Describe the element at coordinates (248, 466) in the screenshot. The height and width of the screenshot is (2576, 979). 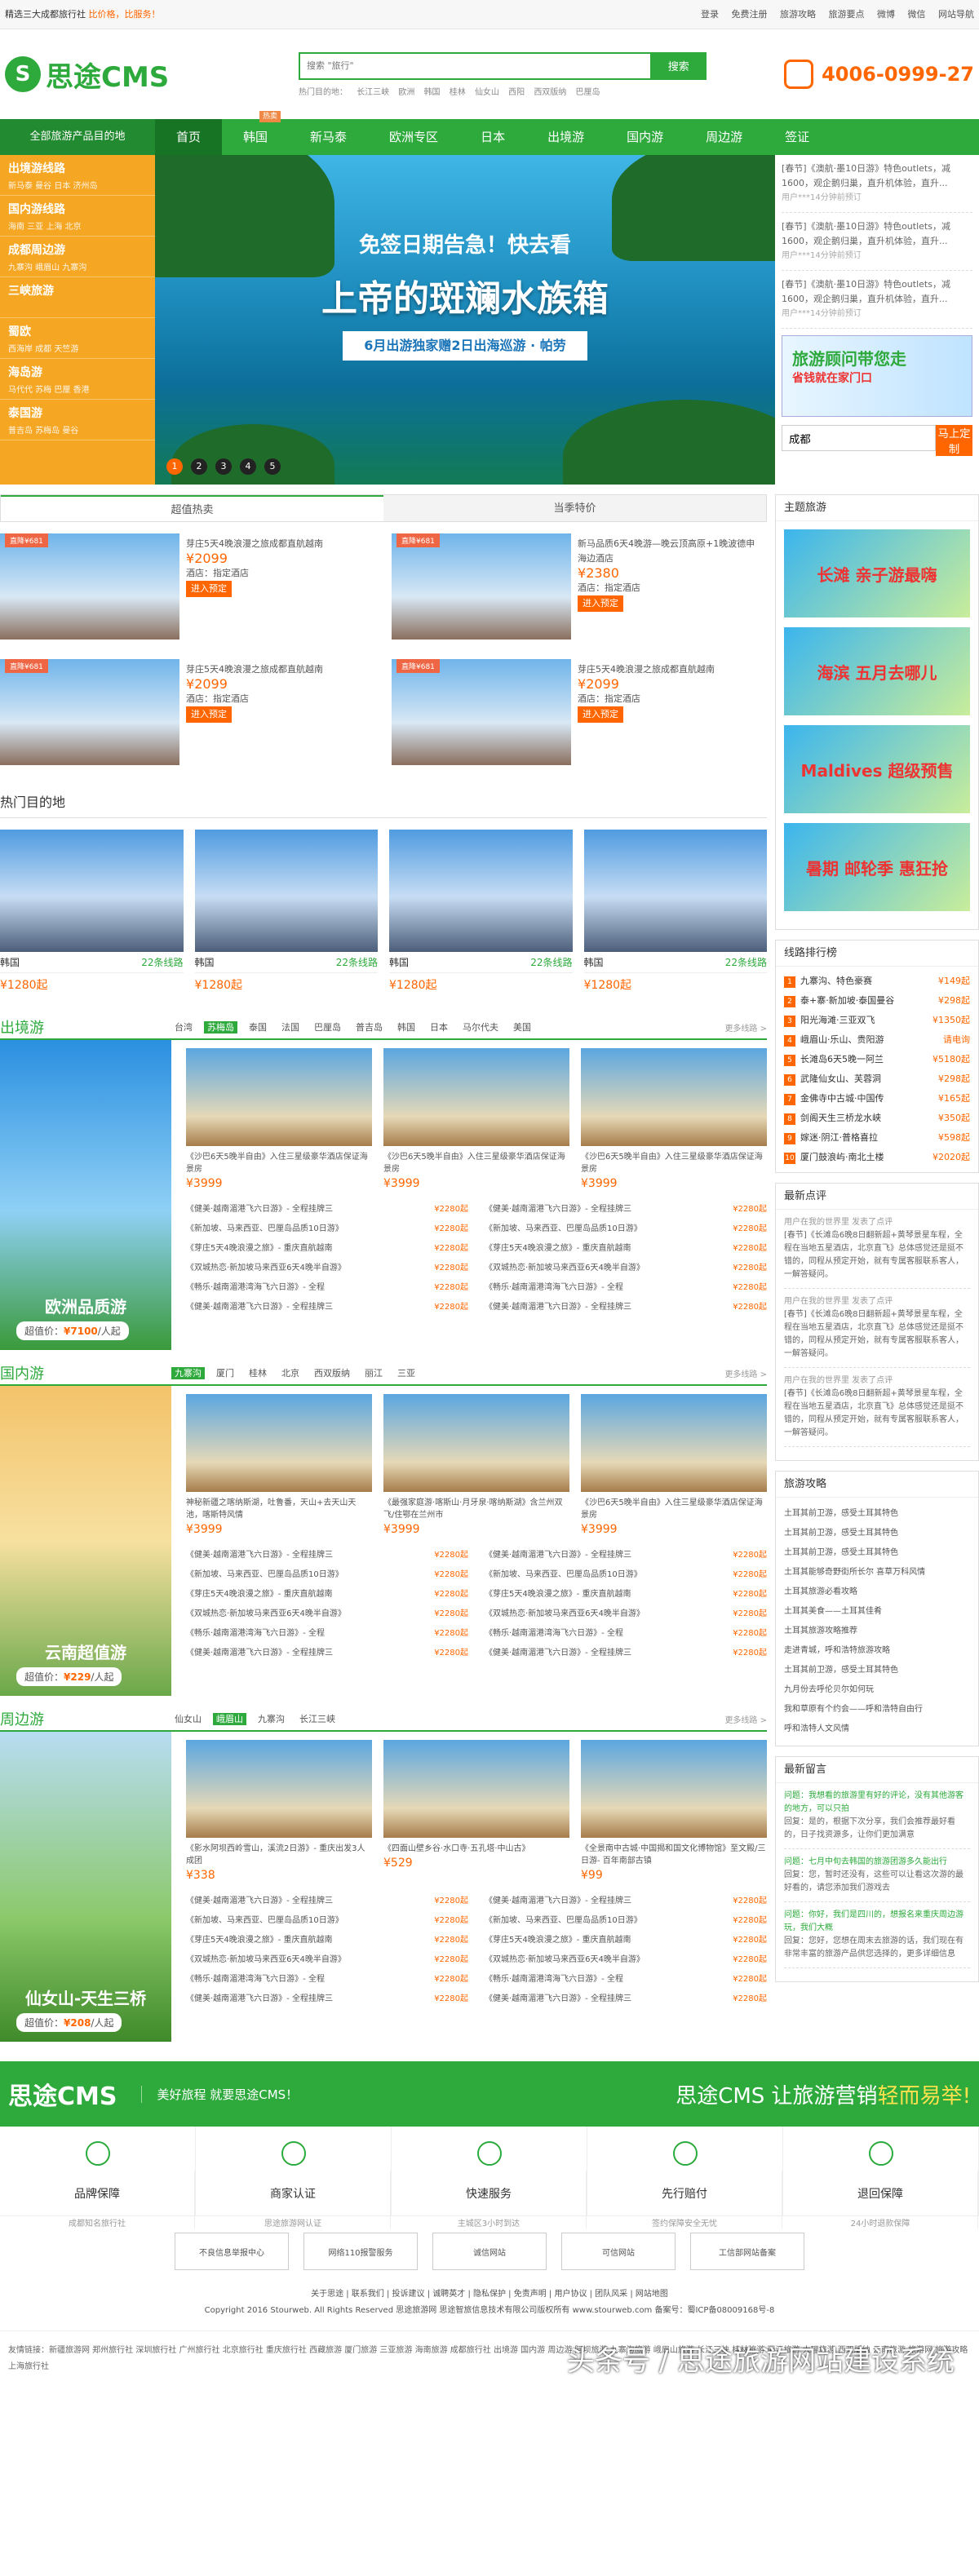
I see `pager-dot: 4` at that location.